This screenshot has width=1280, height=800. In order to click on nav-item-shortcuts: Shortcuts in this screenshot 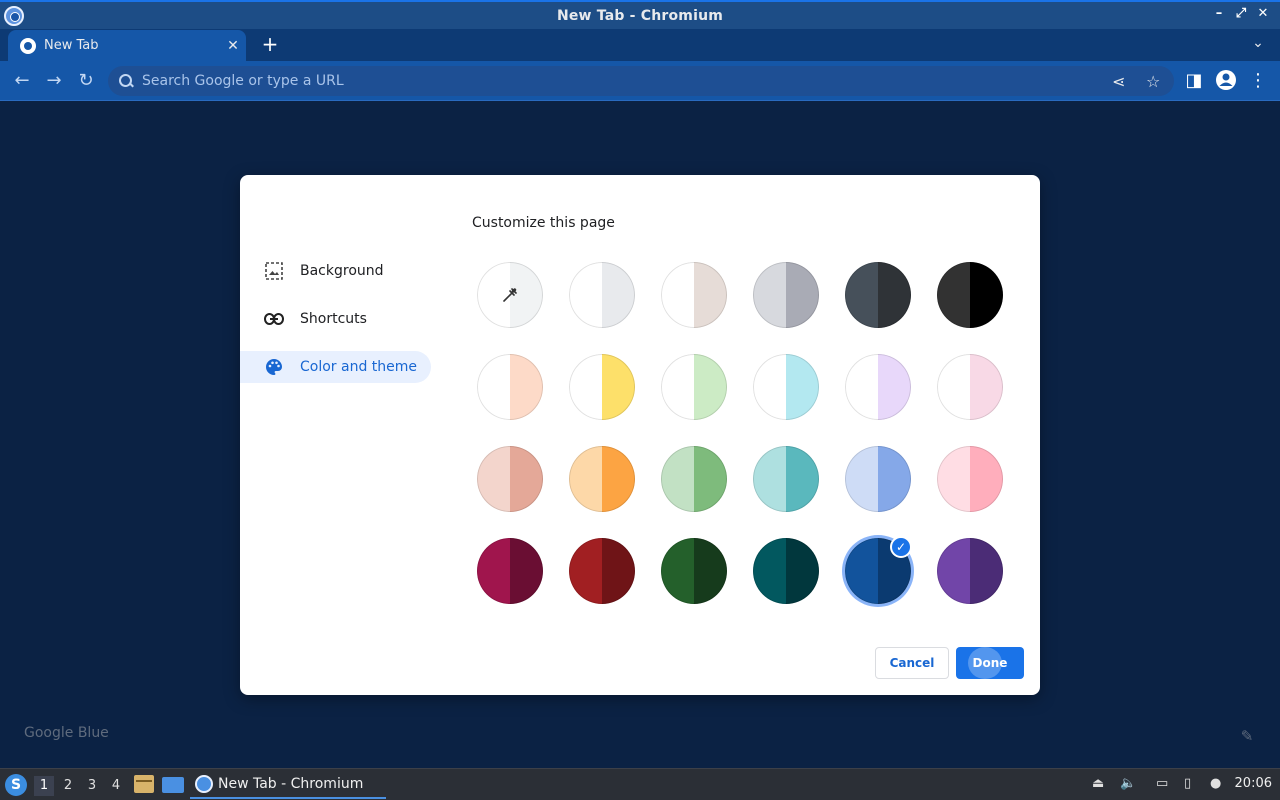, I will do `click(335, 319)`.